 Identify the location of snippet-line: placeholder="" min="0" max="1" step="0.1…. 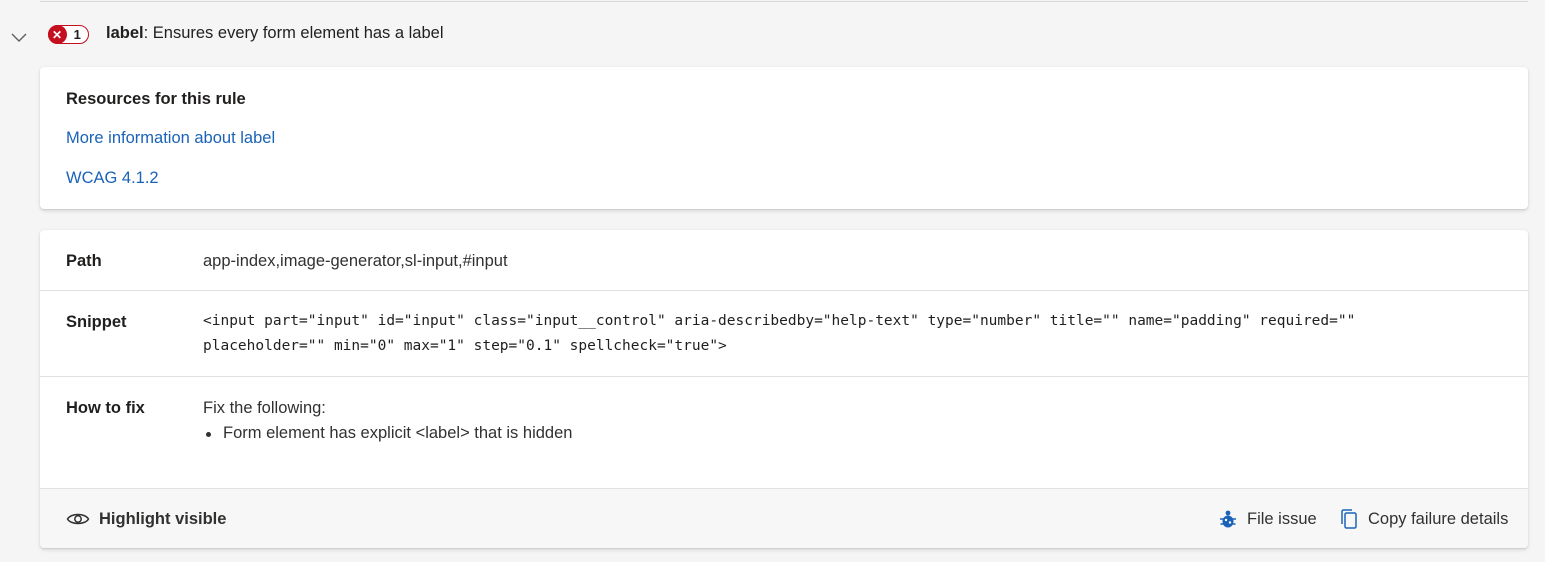
(465, 346).